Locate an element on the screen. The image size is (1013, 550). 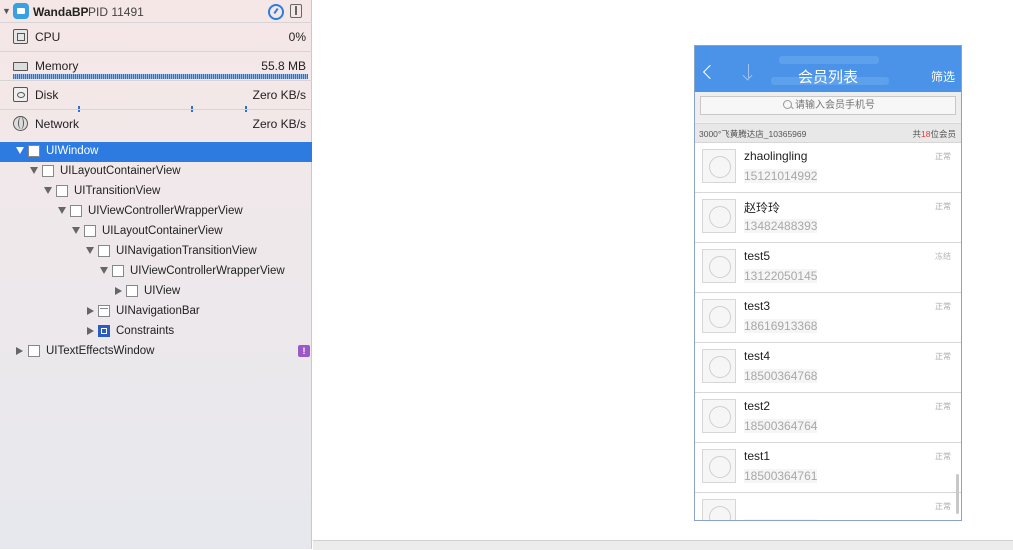
debug-gauge-icon is located at coordinates (276, 12).